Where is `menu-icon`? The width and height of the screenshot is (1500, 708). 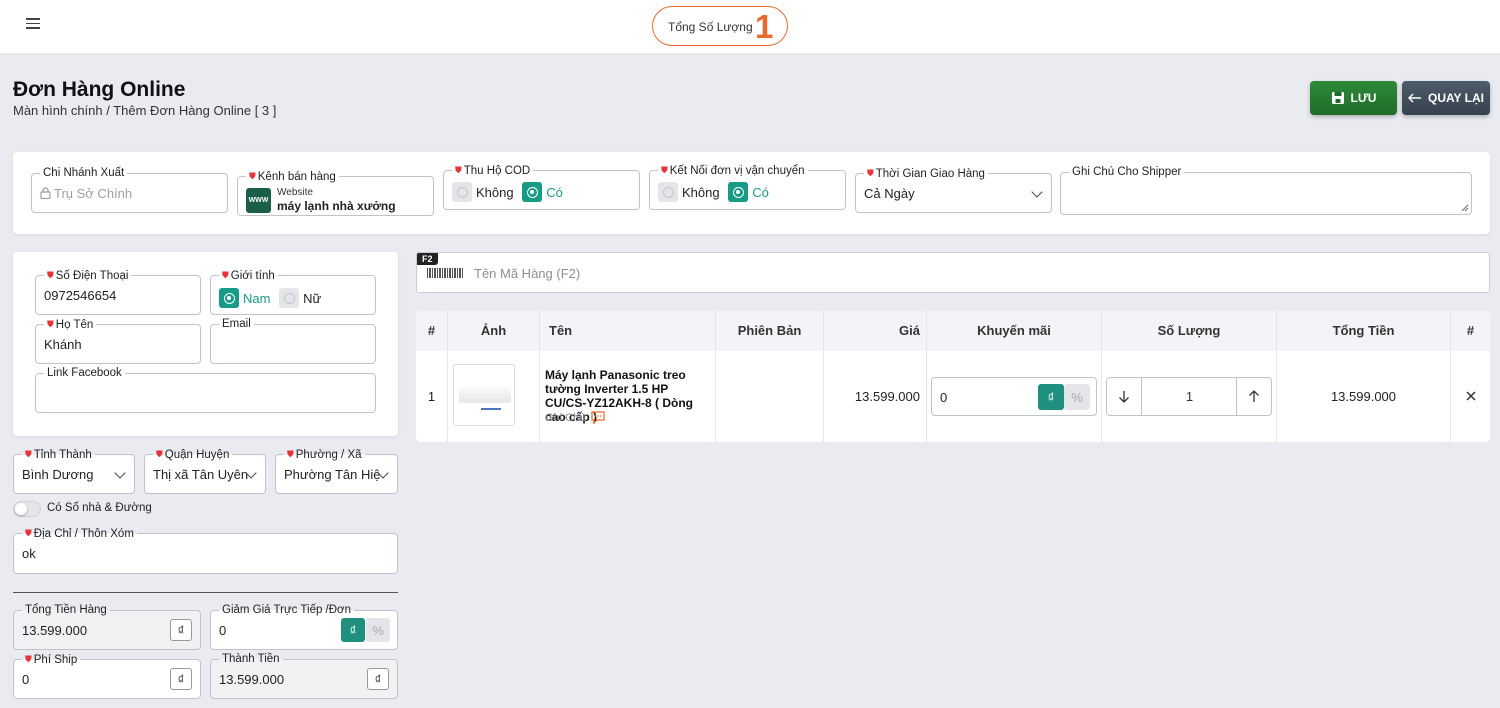
menu-icon is located at coordinates (33, 23).